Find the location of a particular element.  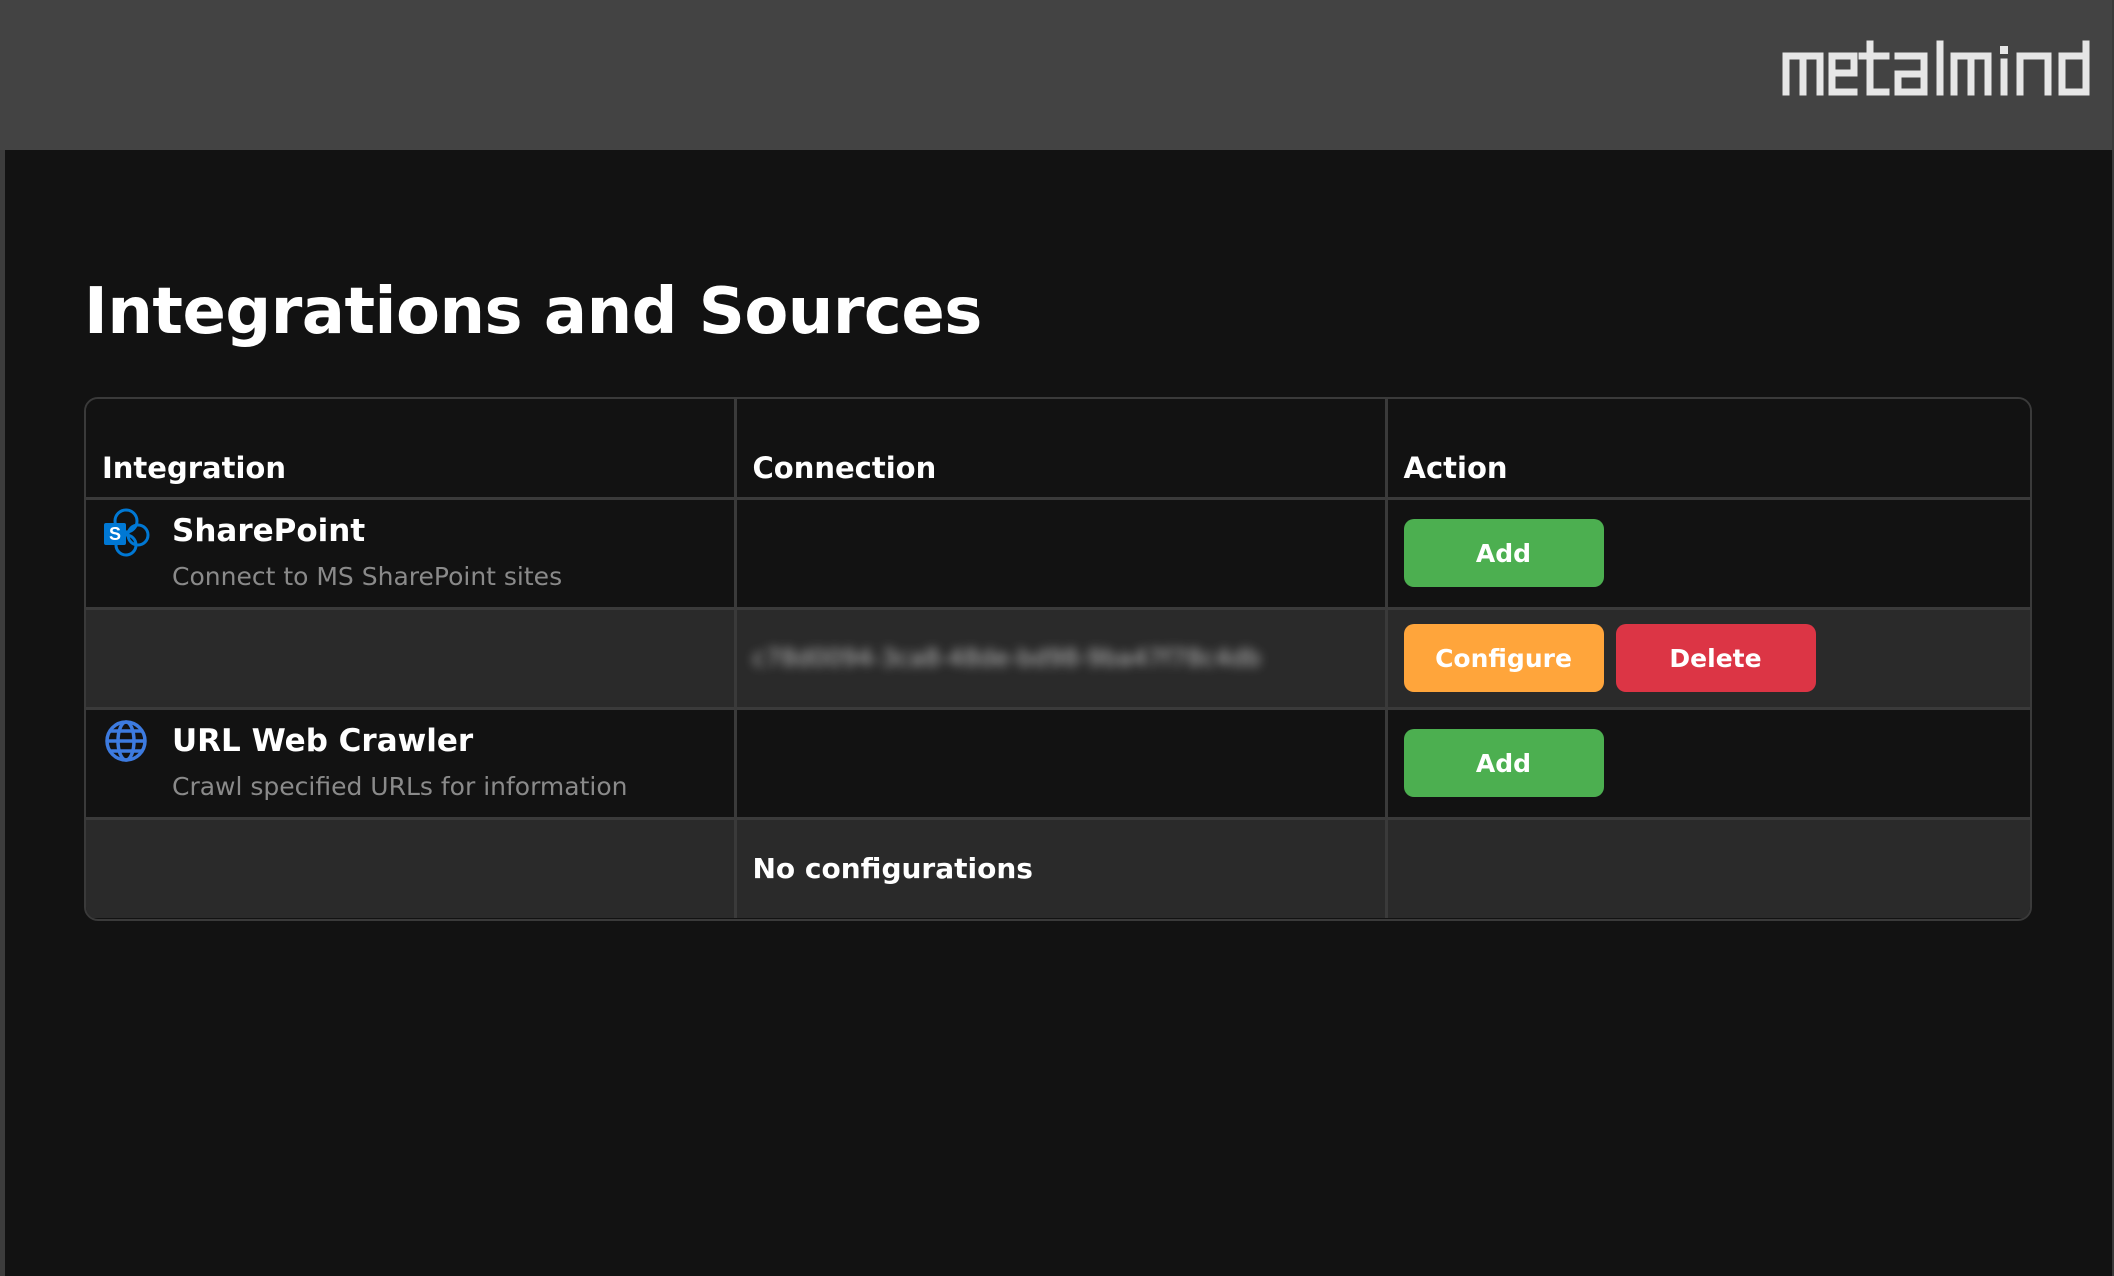

integration-description: Crawl specified URLs for information is located at coordinates (400, 786).